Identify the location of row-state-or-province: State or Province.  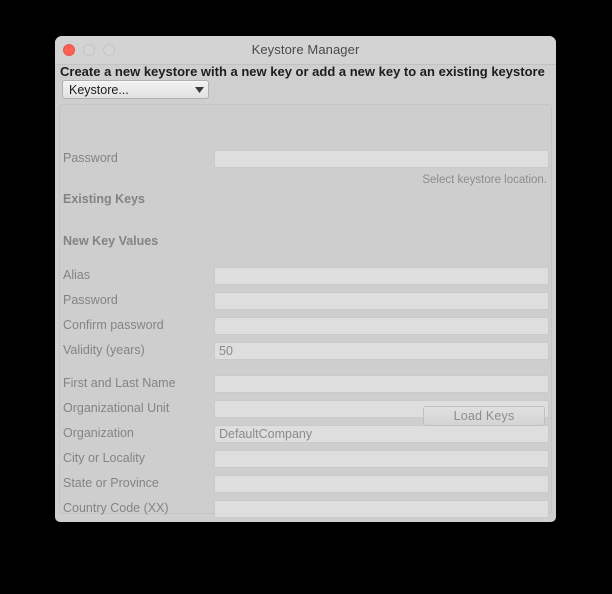
(305, 485).